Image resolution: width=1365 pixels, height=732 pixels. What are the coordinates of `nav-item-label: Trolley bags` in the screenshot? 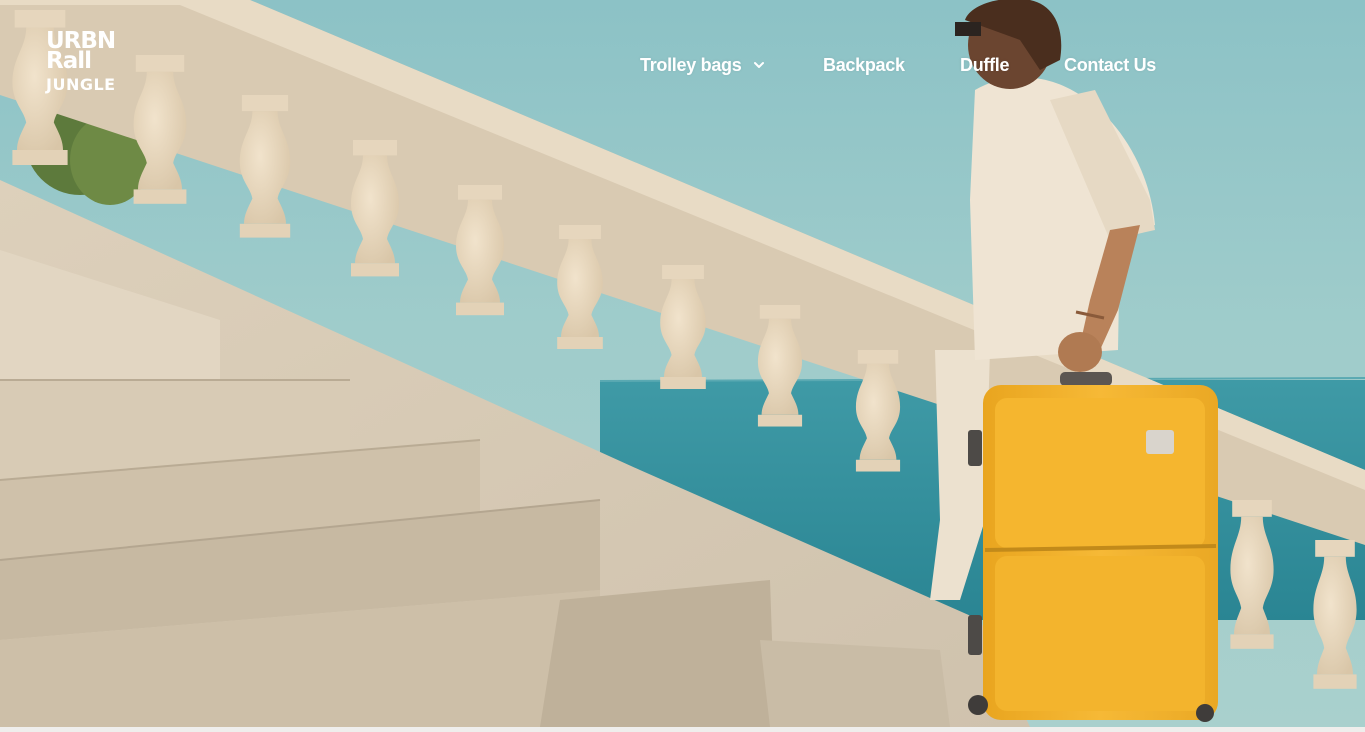 It's located at (691, 64).